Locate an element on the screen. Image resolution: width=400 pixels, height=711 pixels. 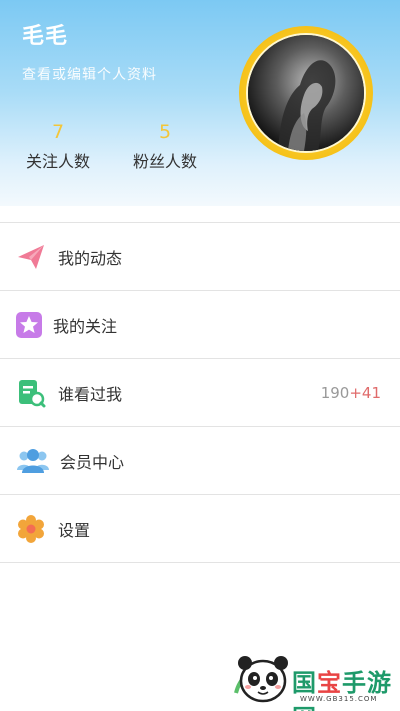
fans-stat: 5 粉丝人数 is located at coordinates (165, 146).